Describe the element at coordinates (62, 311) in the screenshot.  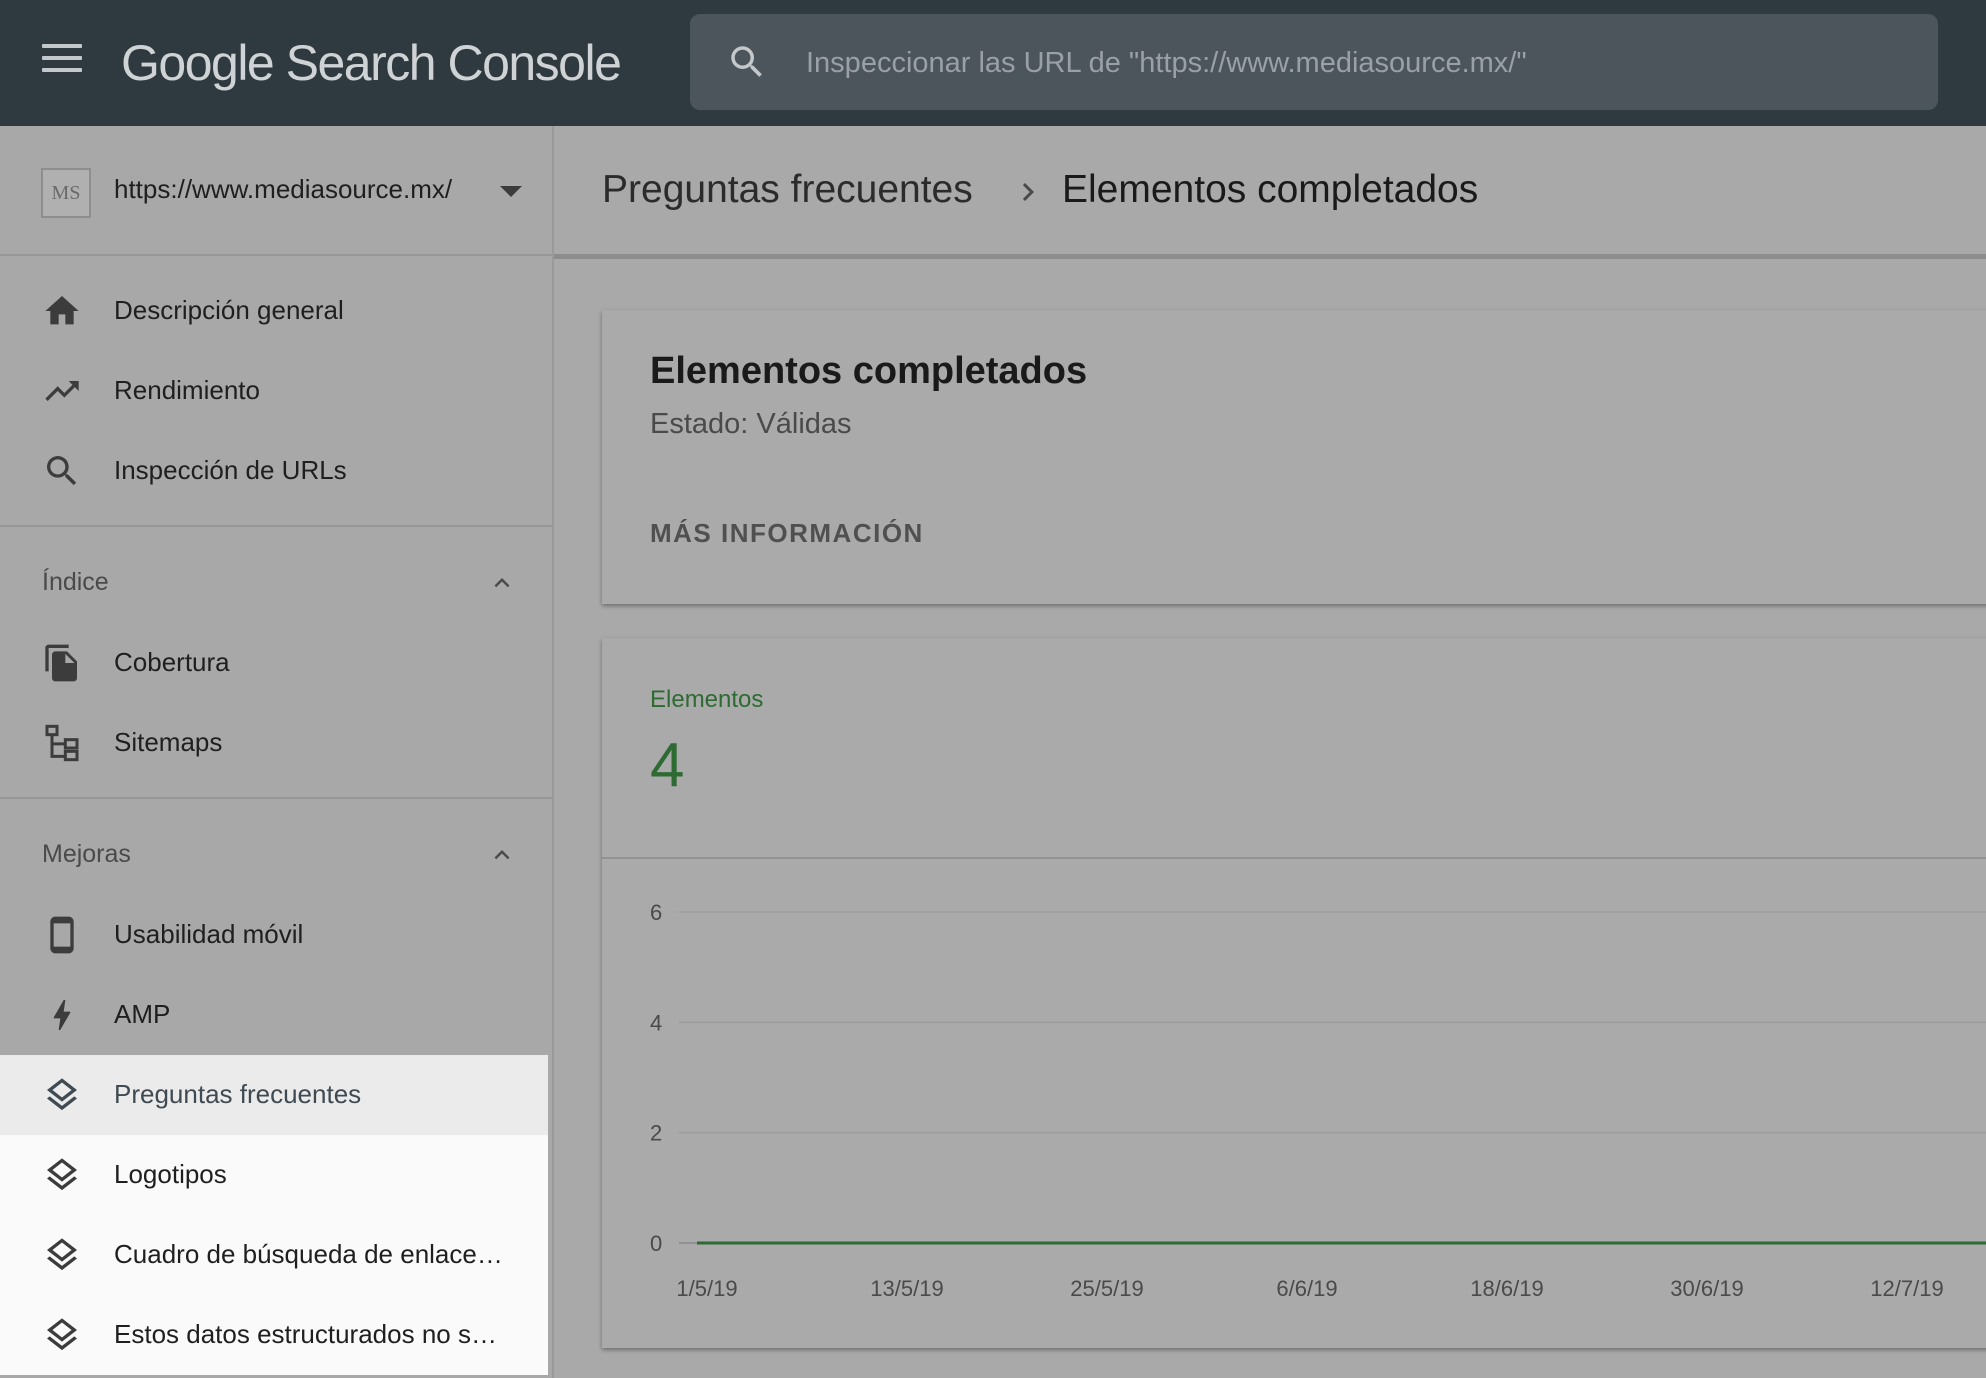
I see `home-icon` at that location.